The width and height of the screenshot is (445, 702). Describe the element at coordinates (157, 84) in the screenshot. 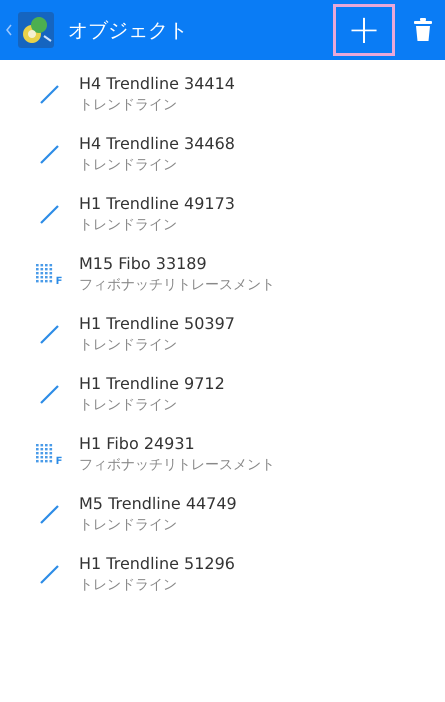

I see `object-name: H4 Trendline 34414` at that location.